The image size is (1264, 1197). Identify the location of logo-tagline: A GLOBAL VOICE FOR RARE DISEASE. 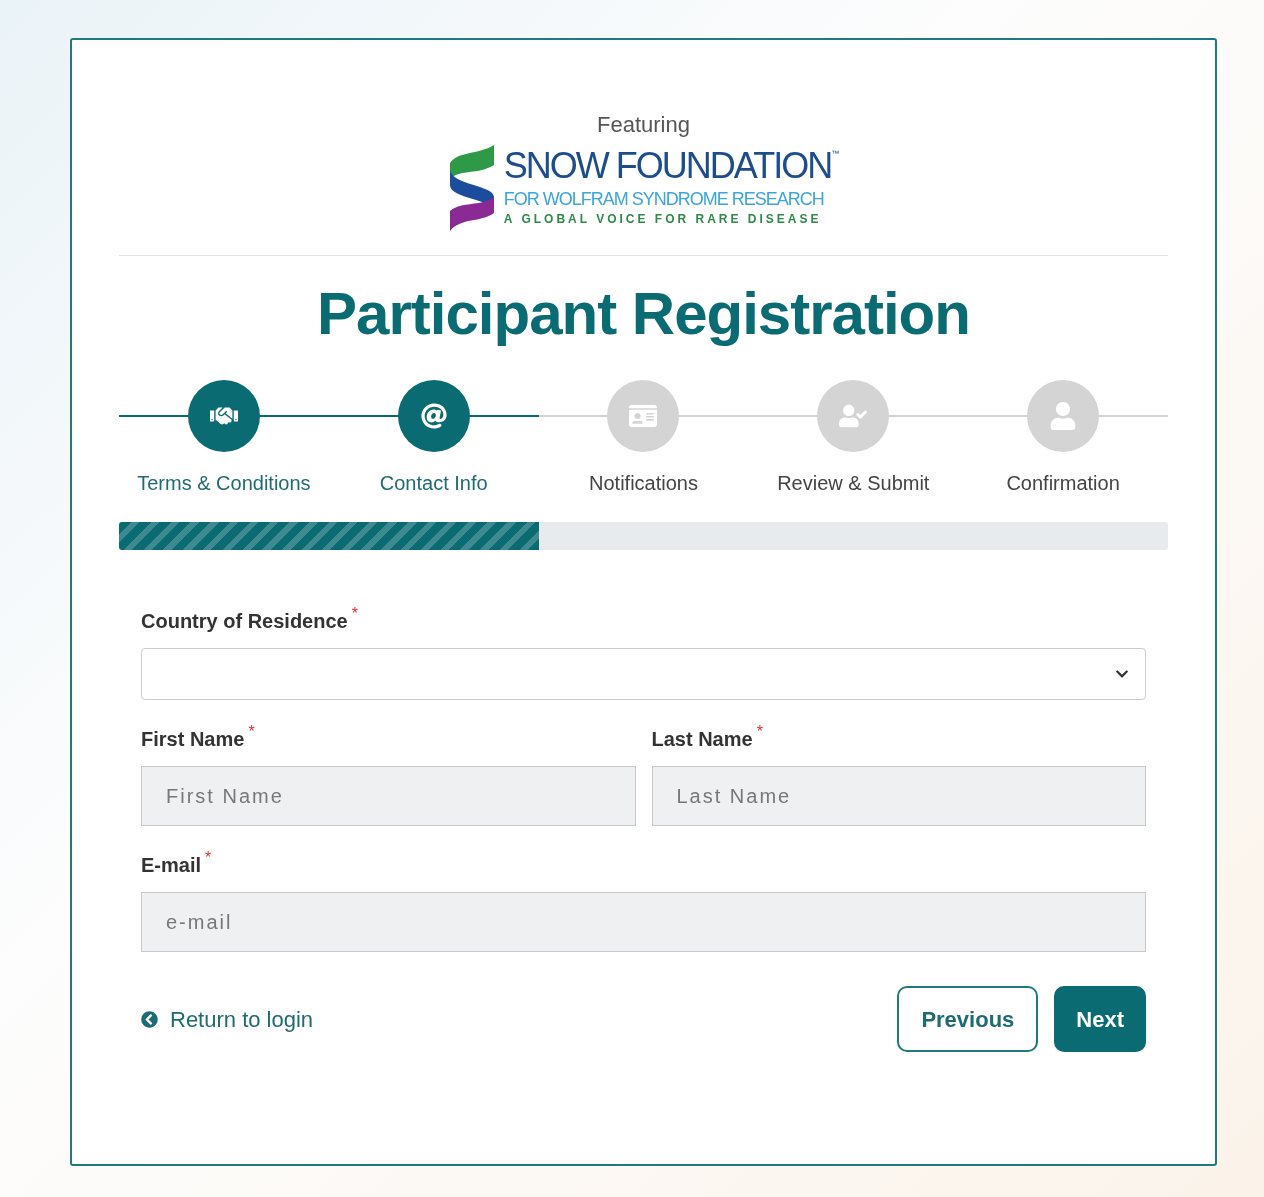
(663, 220).